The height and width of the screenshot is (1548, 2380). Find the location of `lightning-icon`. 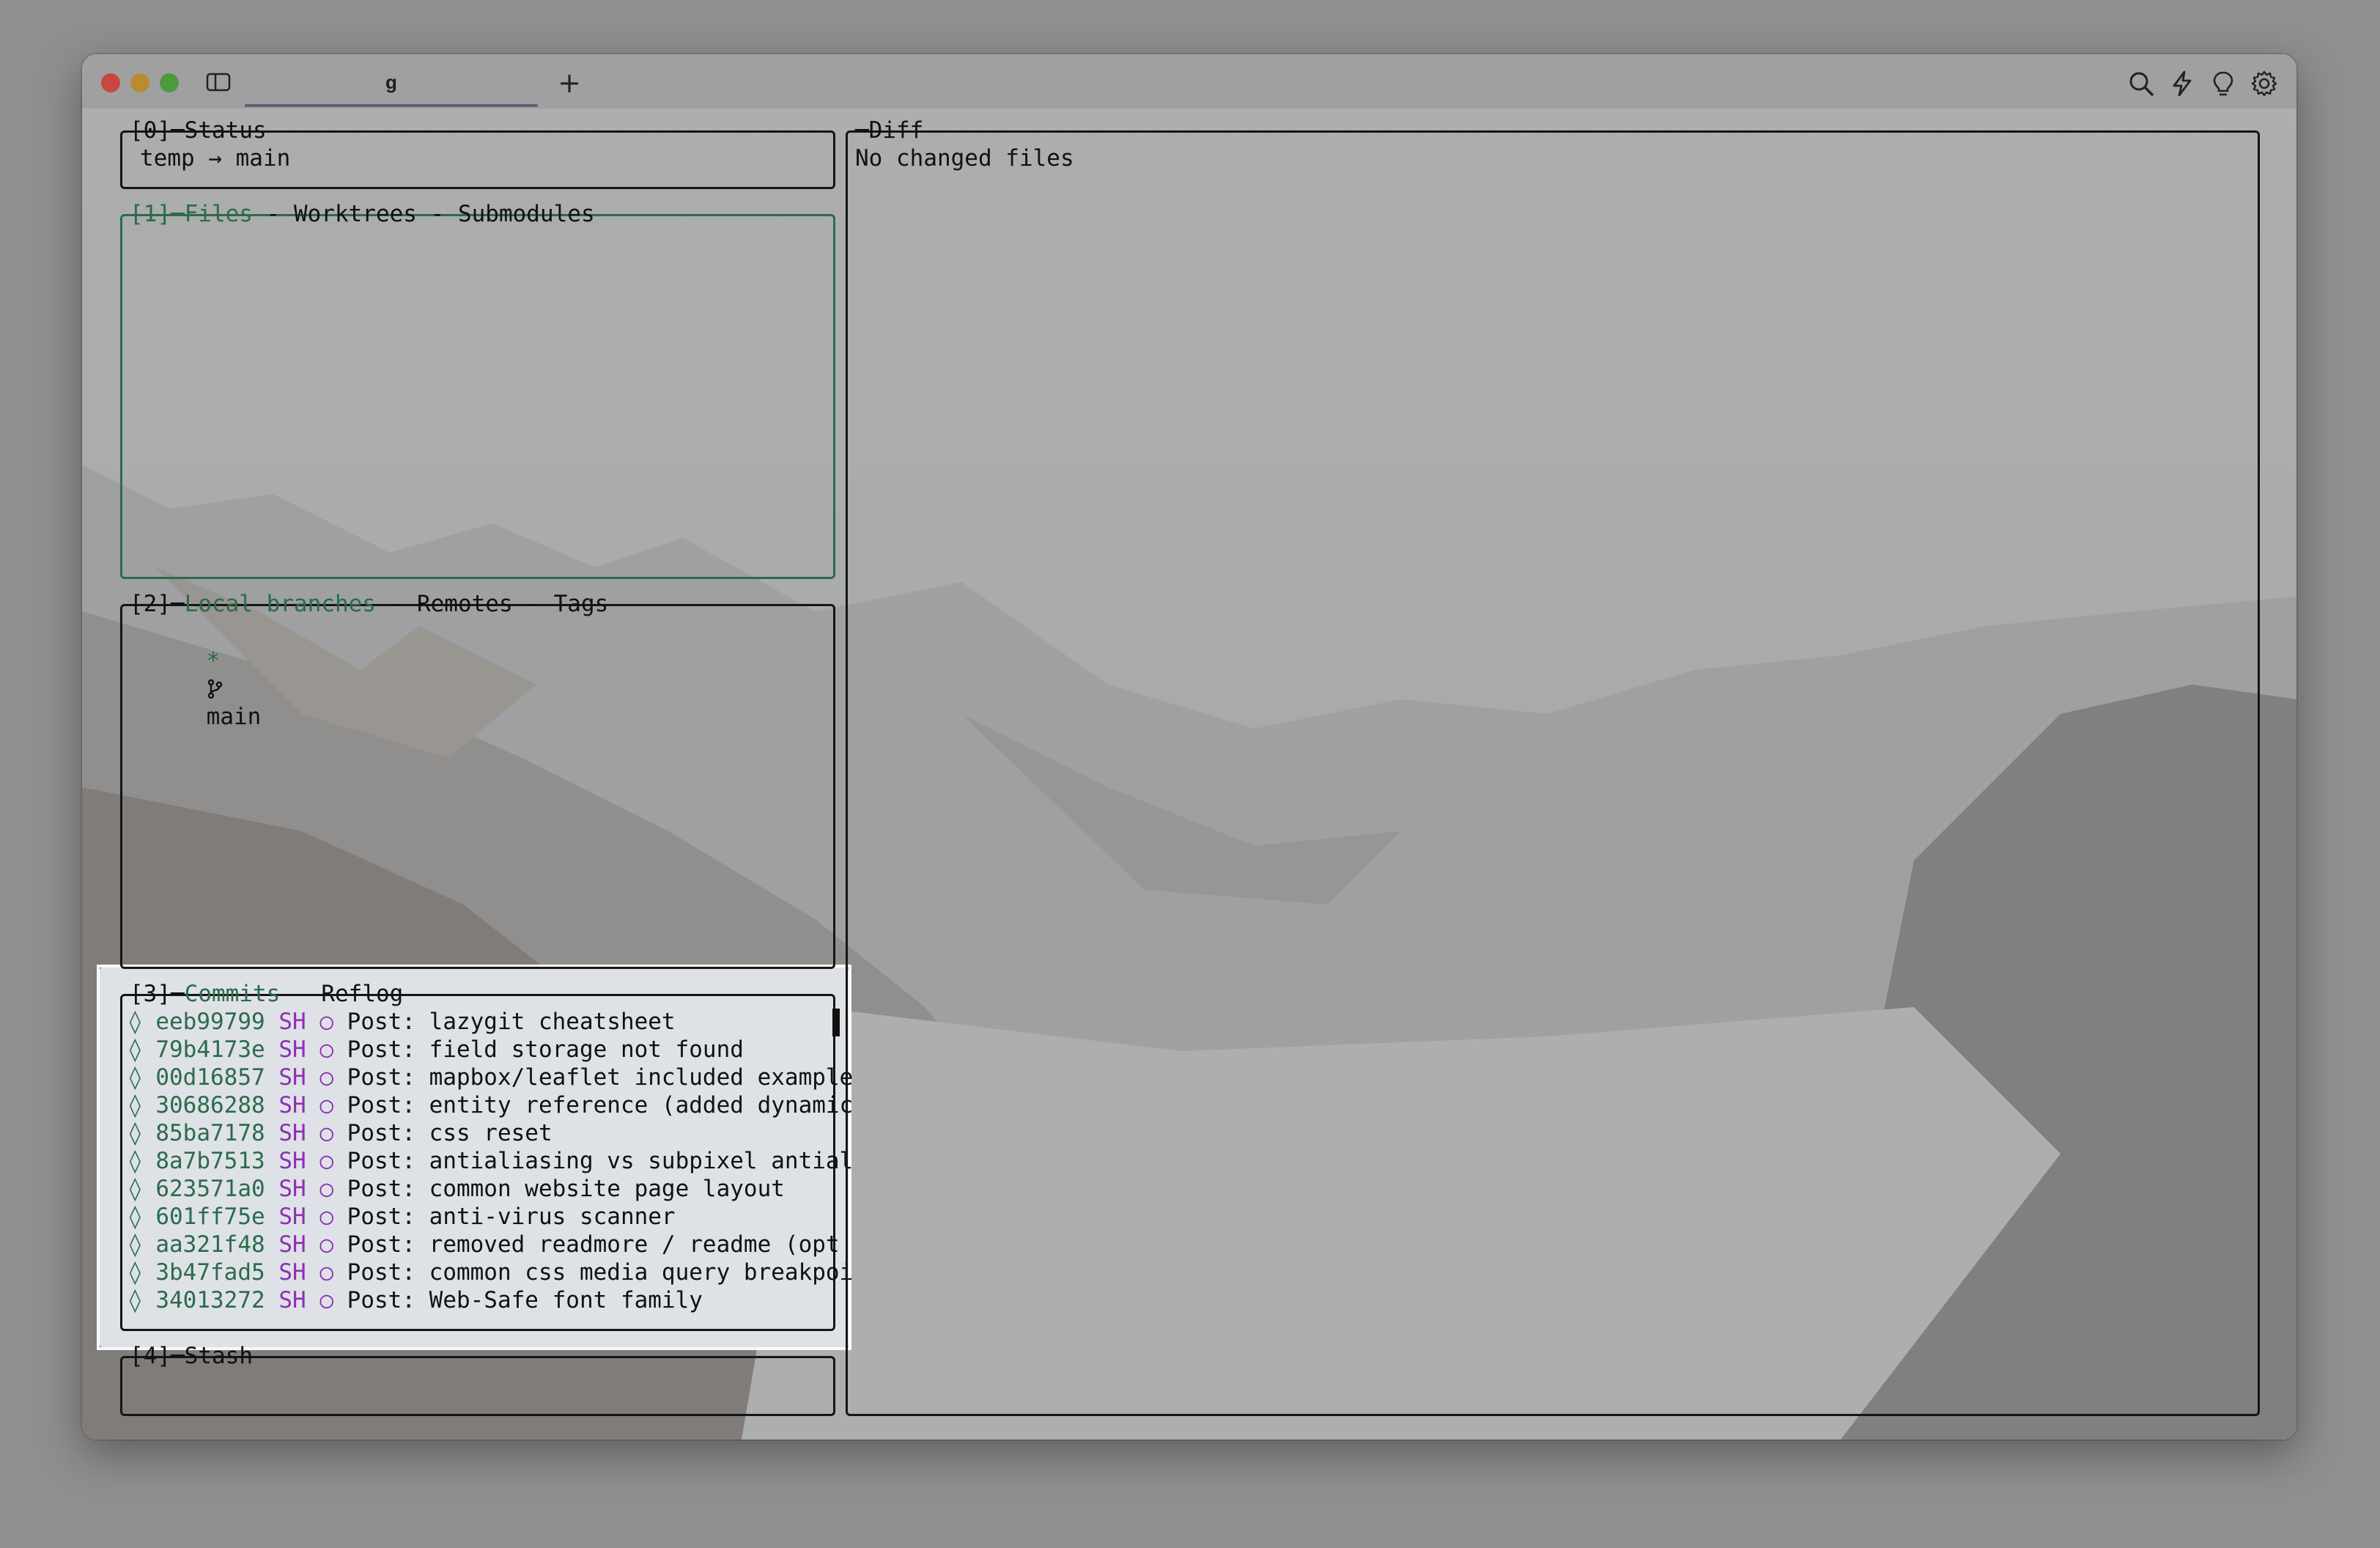

lightning-icon is located at coordinates (2182, 83).